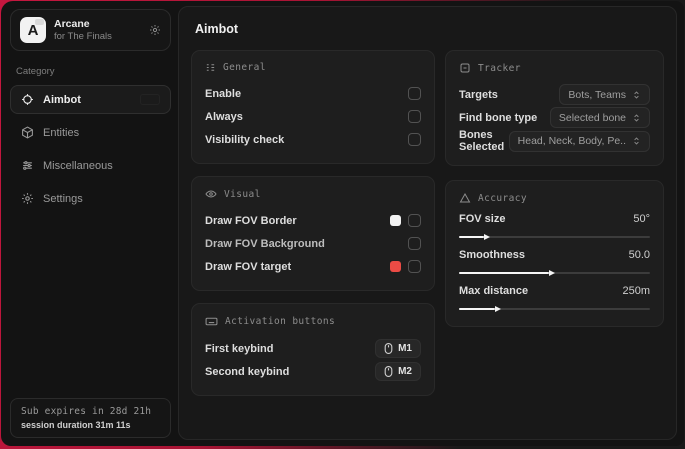 This screenshot has height=449, width=685. Describe the element at coordinates (27, 132) in the screenshot. I see `box-icon` at that location.